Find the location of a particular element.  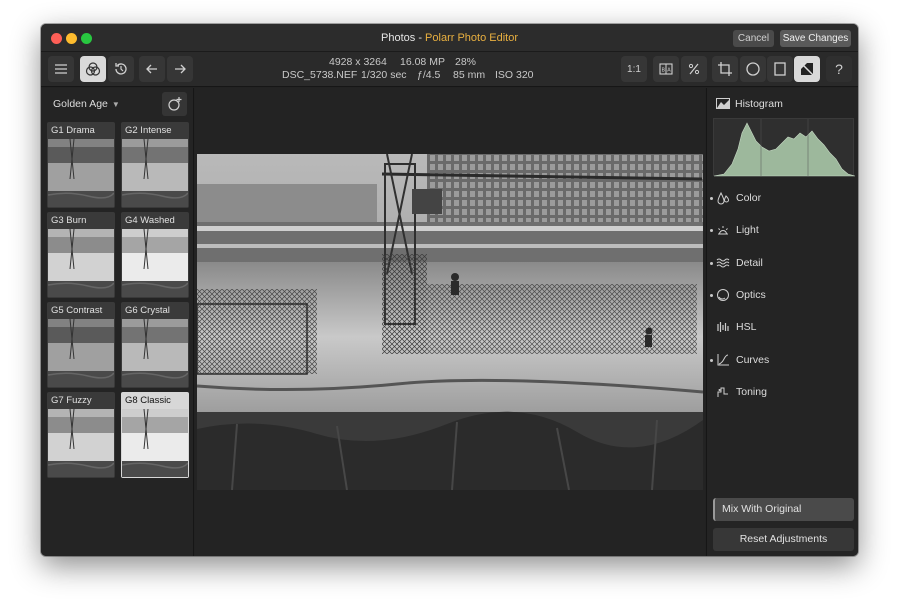

square-mask-icon is located at coordinates (780, 69).